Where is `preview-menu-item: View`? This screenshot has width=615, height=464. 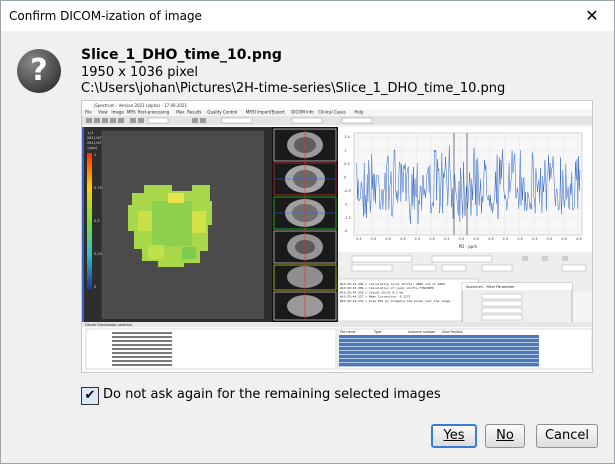
preview-menu-item: View is located at coordinates (103, 112).